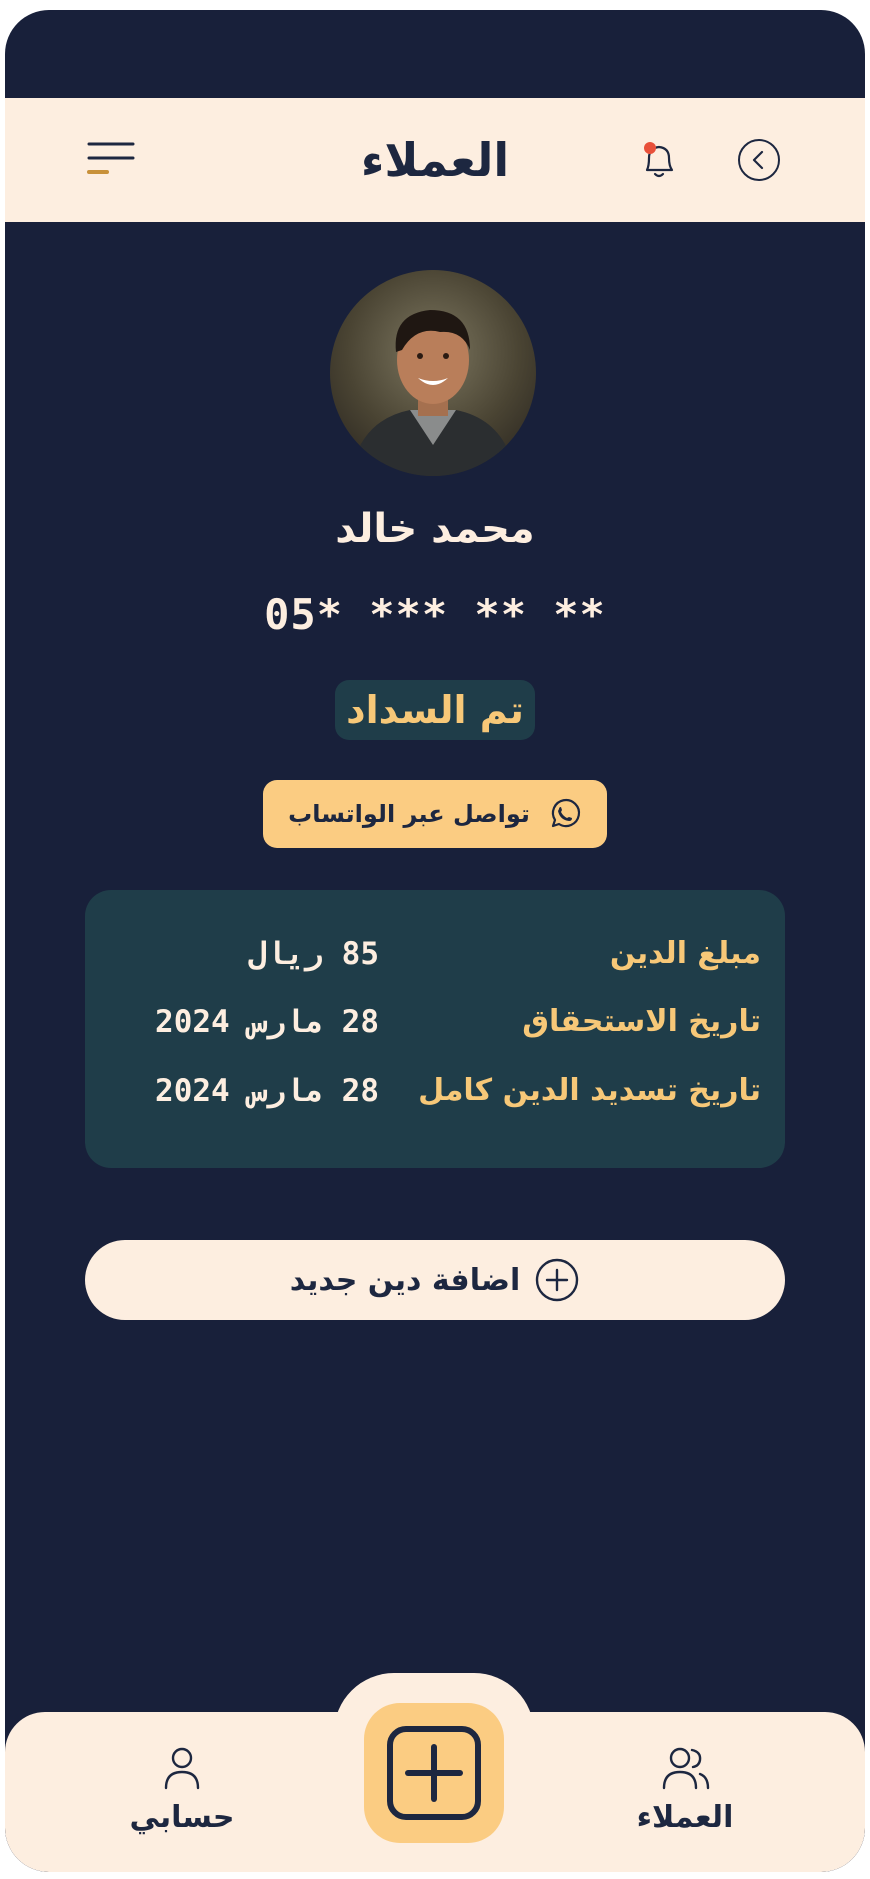  Describe the element at coordinates (313, 954) in the screenshot. I see `debt-value: 85 ريال` at that location.